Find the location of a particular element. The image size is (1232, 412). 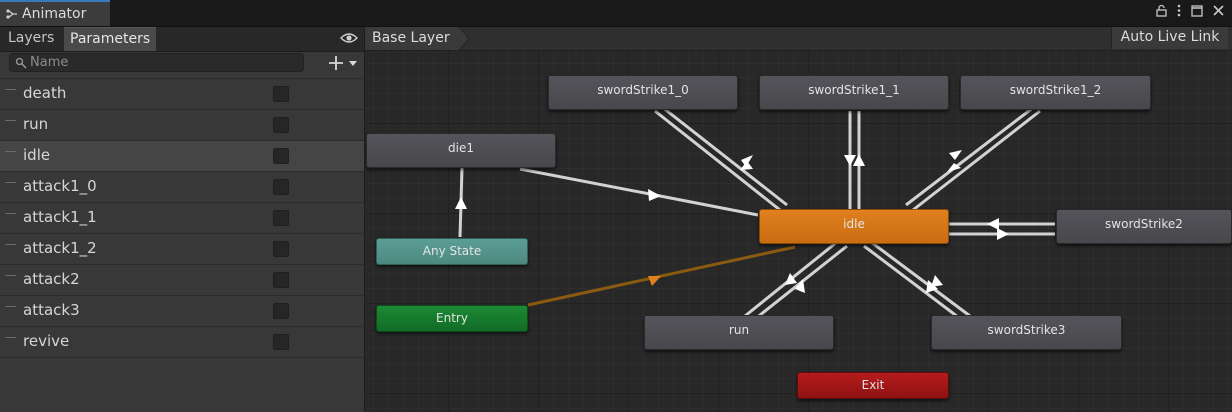

parameter-name: attack1_2 is located at coordinates (60, 248).